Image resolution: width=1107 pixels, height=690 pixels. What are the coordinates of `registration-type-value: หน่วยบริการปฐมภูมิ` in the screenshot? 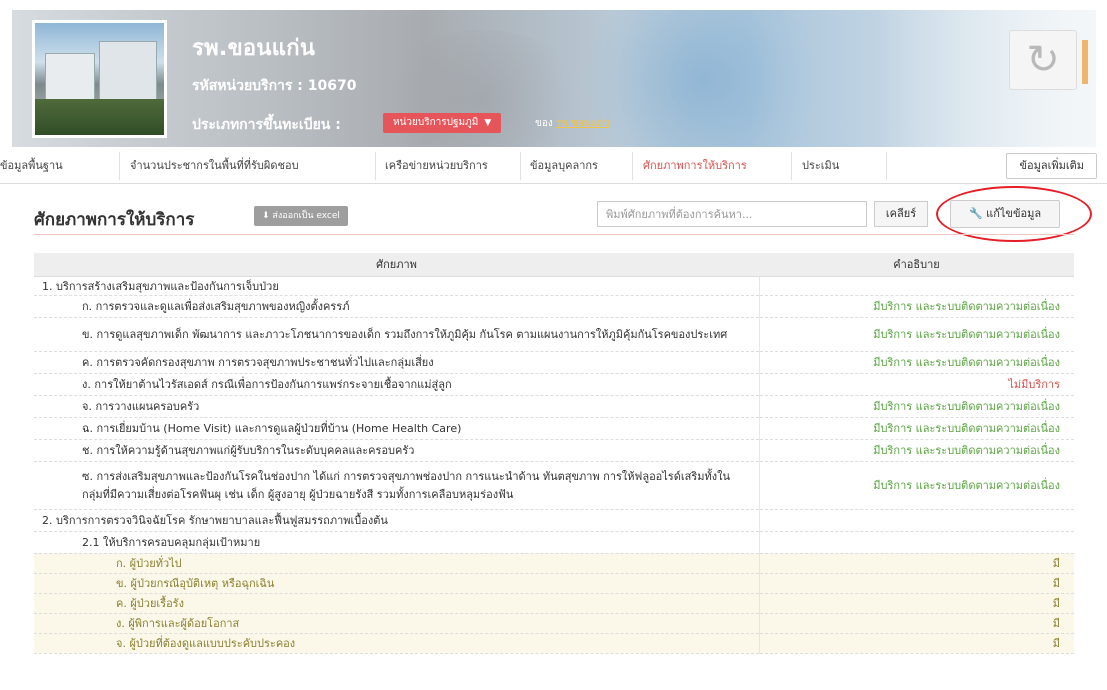 It's located at (436, 122).